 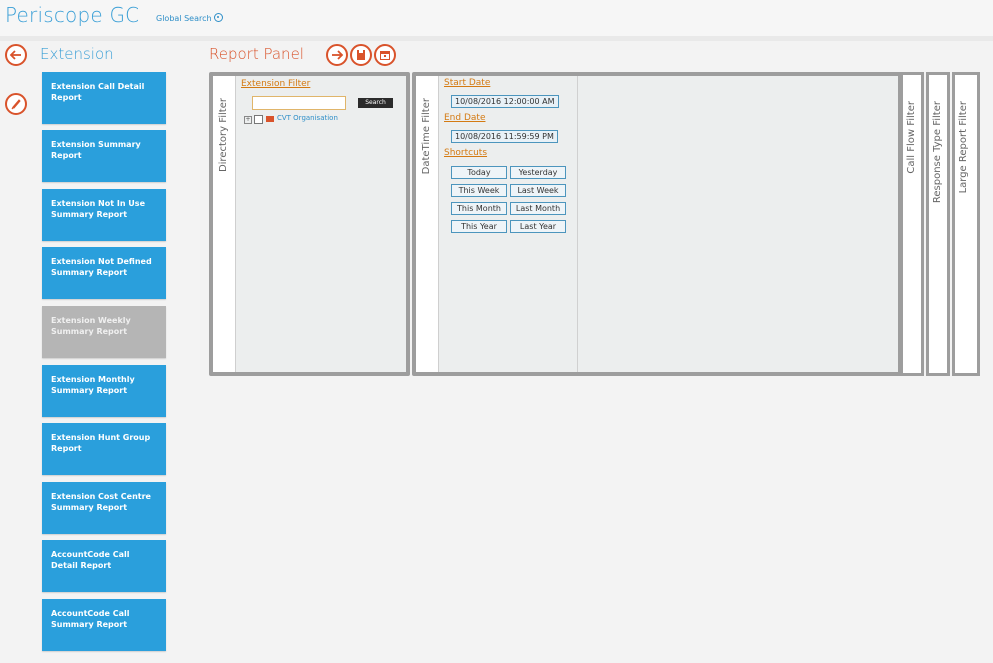 I want to click on global-search-label: Global Search, so click(x=184, y=18).